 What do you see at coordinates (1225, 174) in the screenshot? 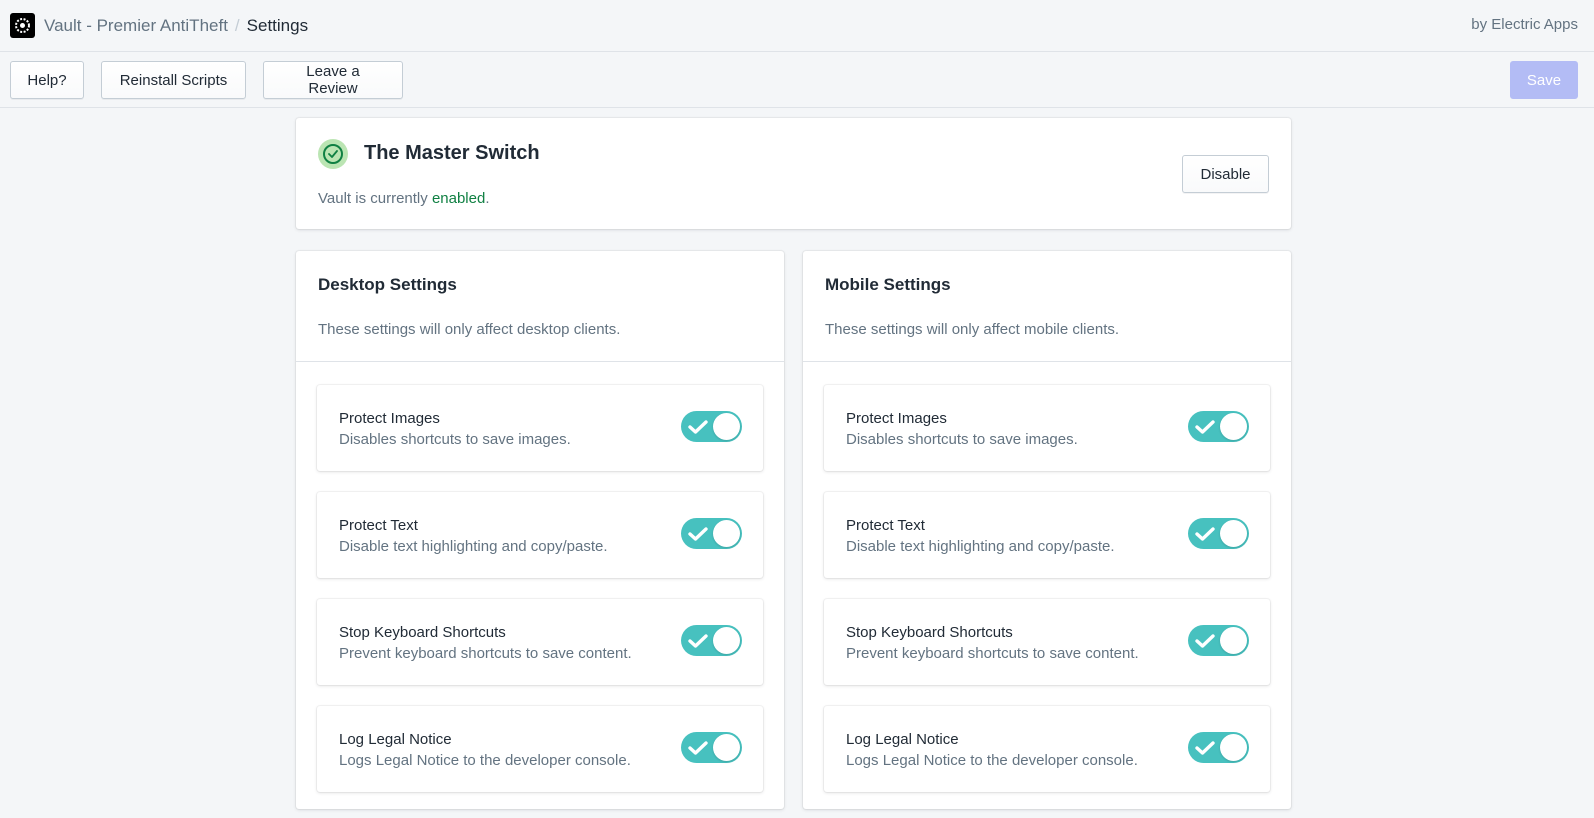
I see `disable-button: Disable` at bounding box center [1225, 174].